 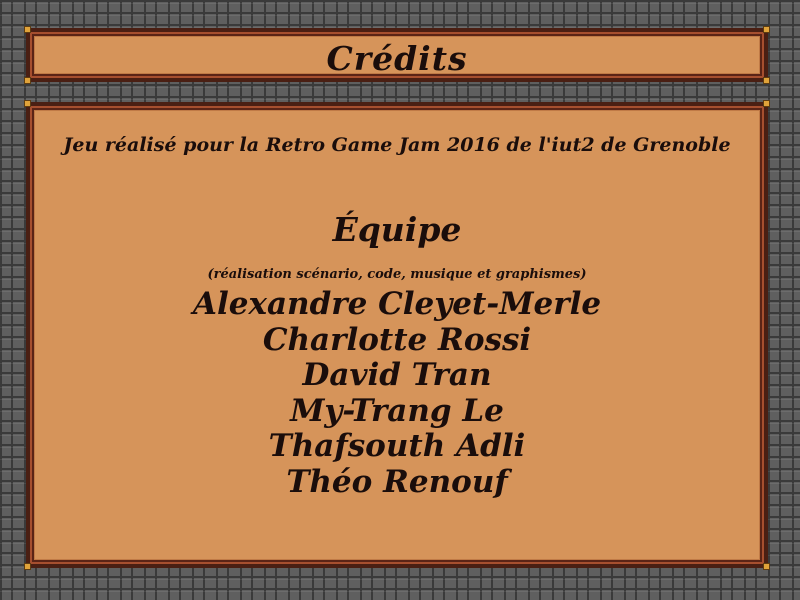 What do you see at coordinates (397, 481) in the screenshot?
I see `team-member-name: Théo Renouf` at bounding box center [397, 481].